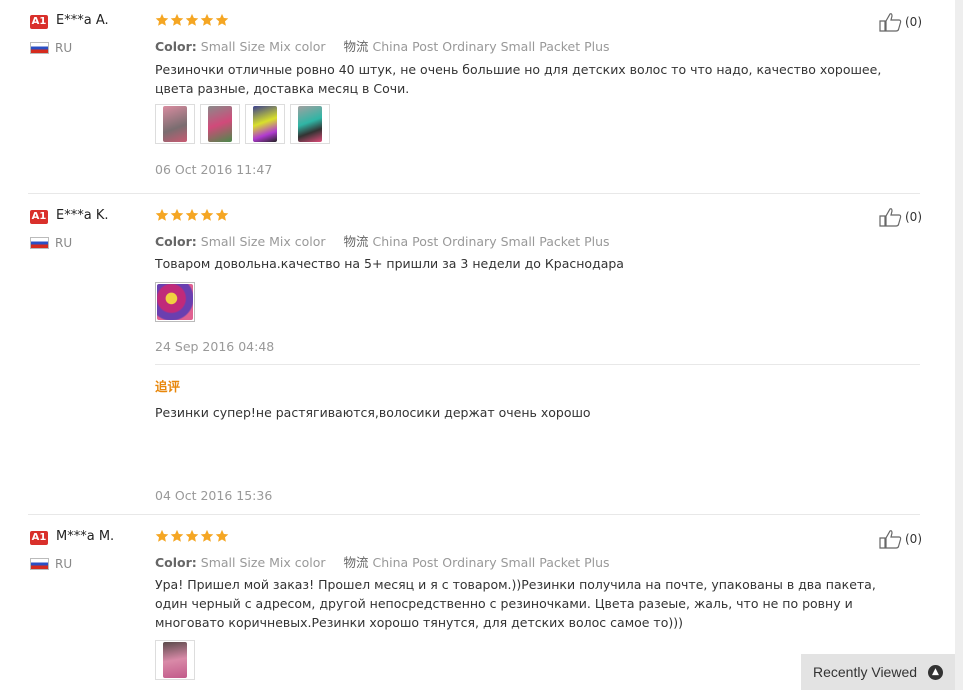 The width and height of the screenshot is (963, 690). Describe the element at coordinates (82, 215) in the screenshot. I see `buyer-name: E***a K.` at that location.